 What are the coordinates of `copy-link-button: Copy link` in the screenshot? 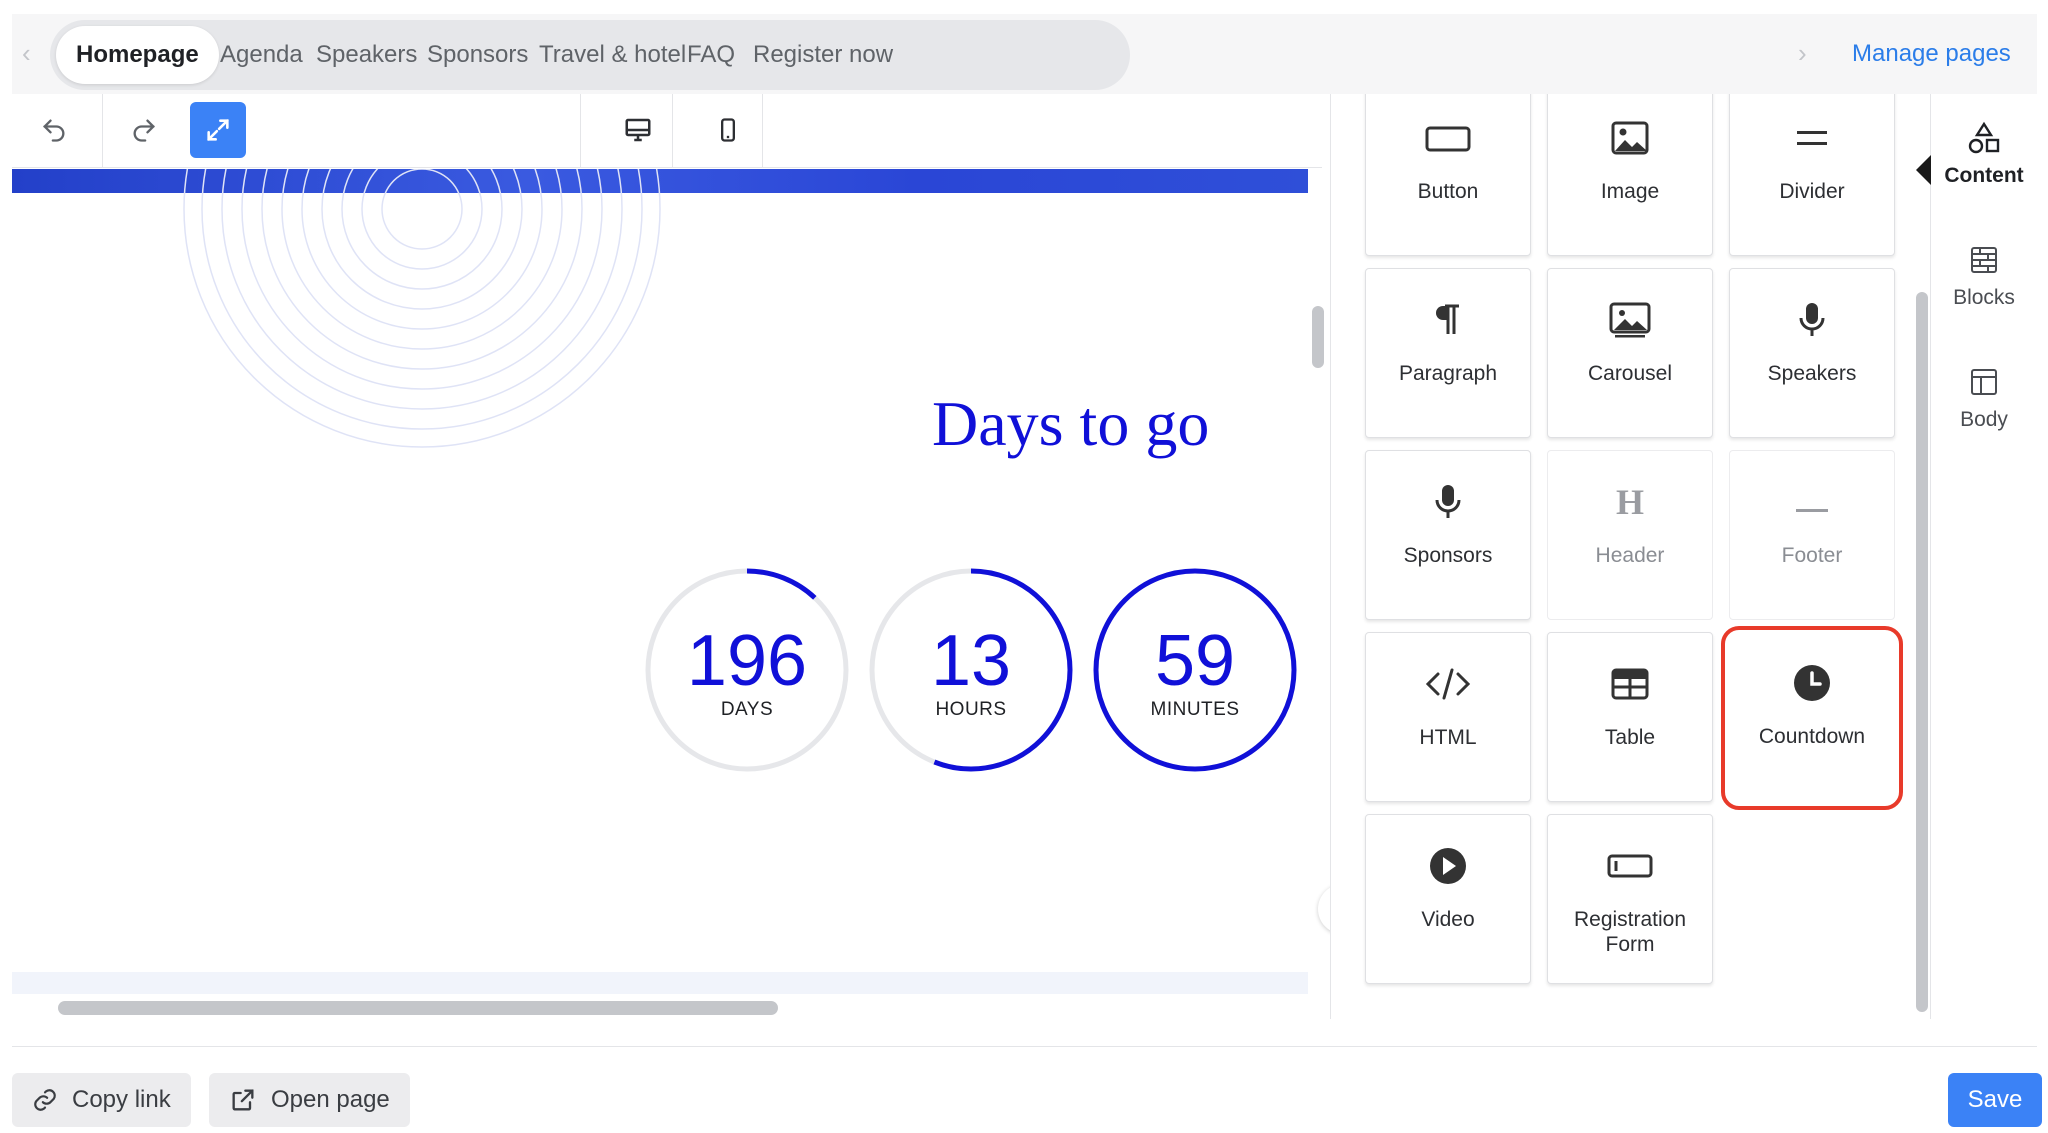 It's located at (101, 1100).